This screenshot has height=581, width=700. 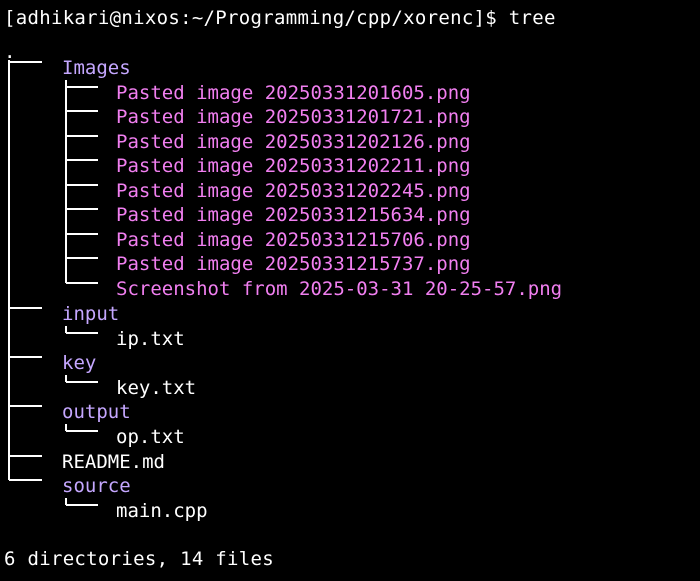 I want to click on tree-file-ip: ip.txt, so click(x=150, y=339).